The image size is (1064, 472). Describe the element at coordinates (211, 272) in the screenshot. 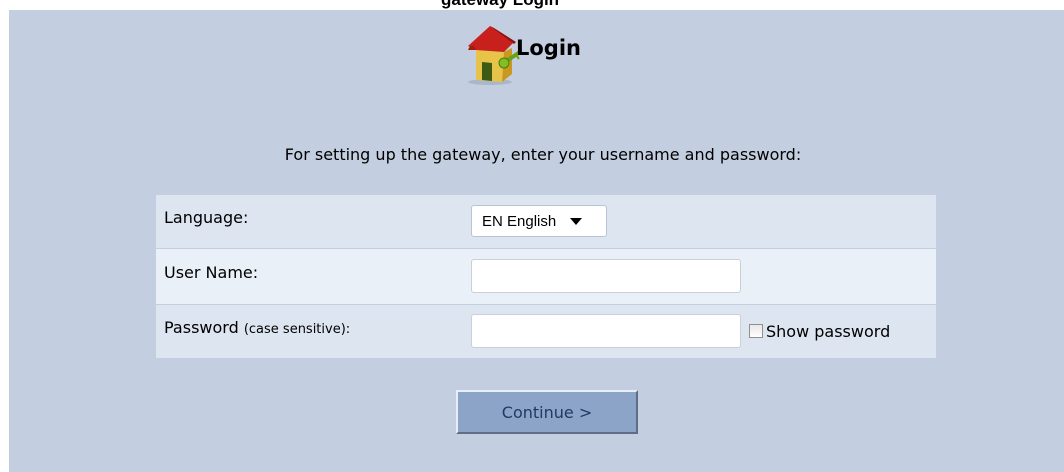

I see `username-label: User Name:` at that location.